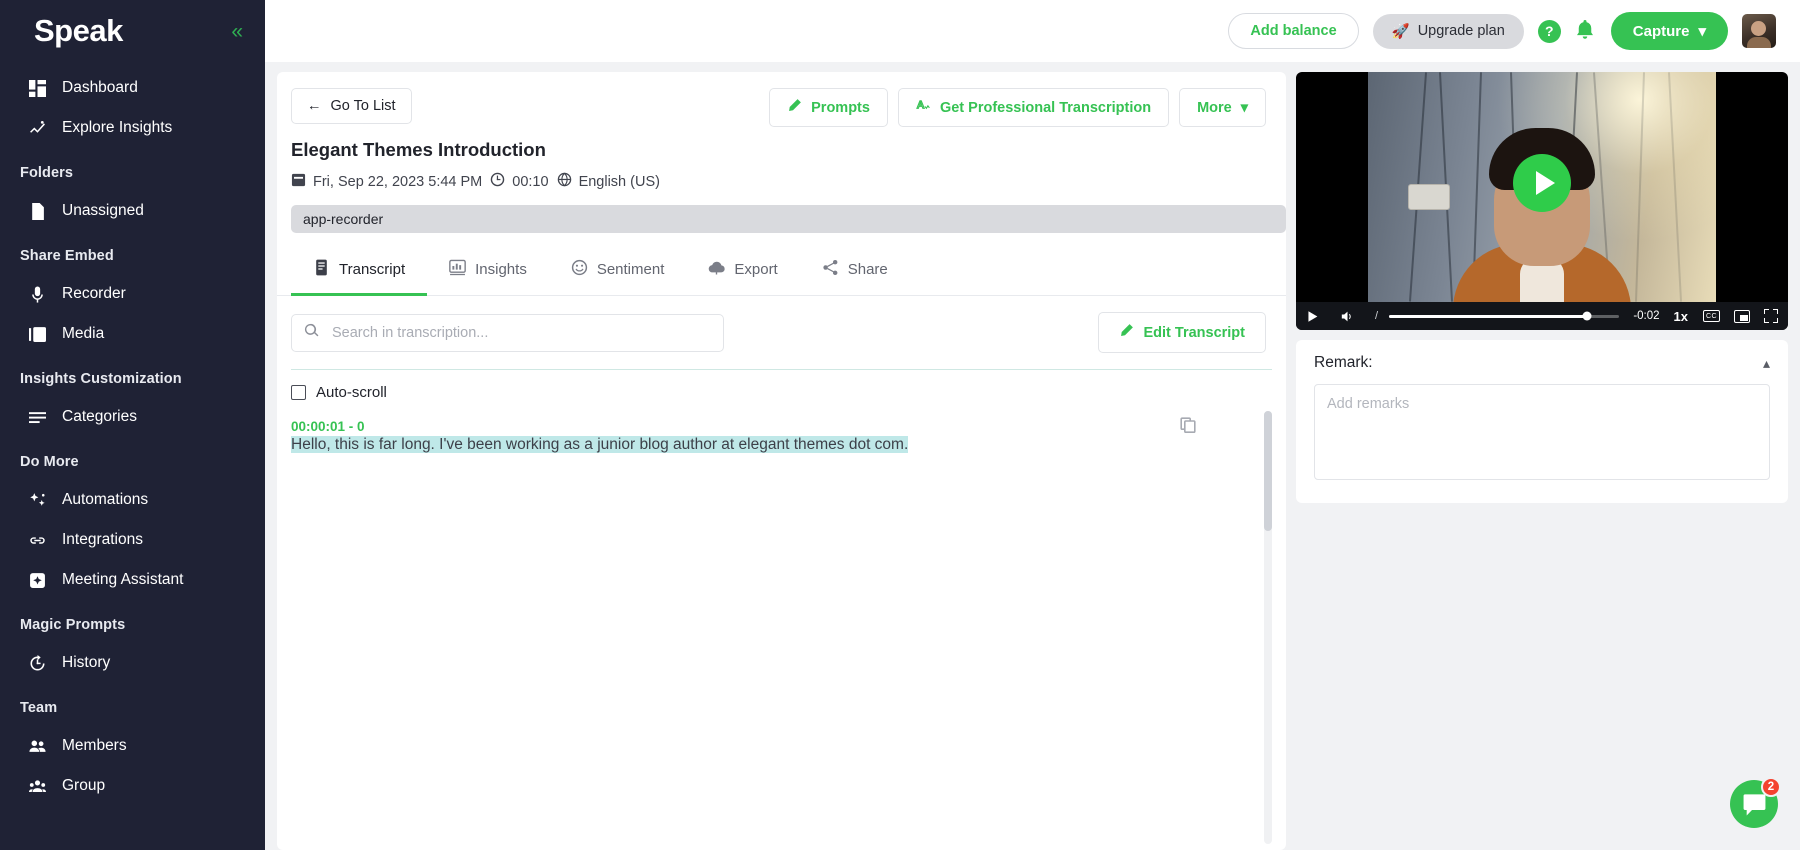 The image size is (1800, 850). Describe the element at coordinates (519, 181) in the screenshot. I see `meta-duration: 00:10` at that location.